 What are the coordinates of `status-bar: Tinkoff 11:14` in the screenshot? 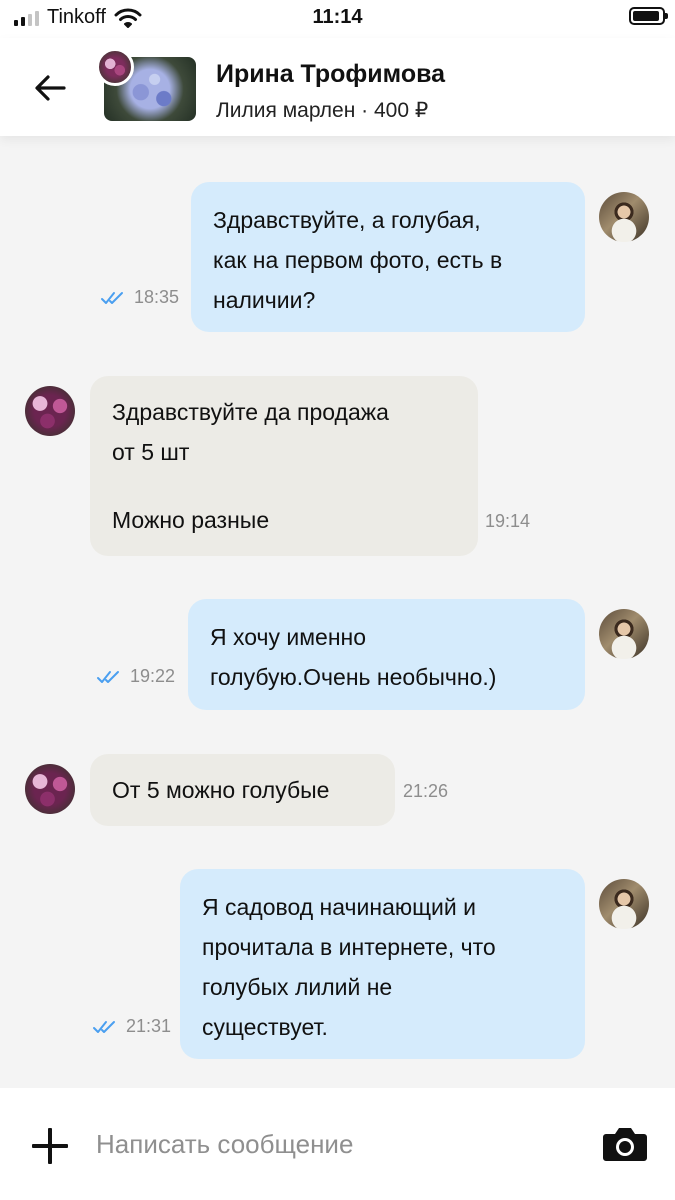 It's located at (337, 19).